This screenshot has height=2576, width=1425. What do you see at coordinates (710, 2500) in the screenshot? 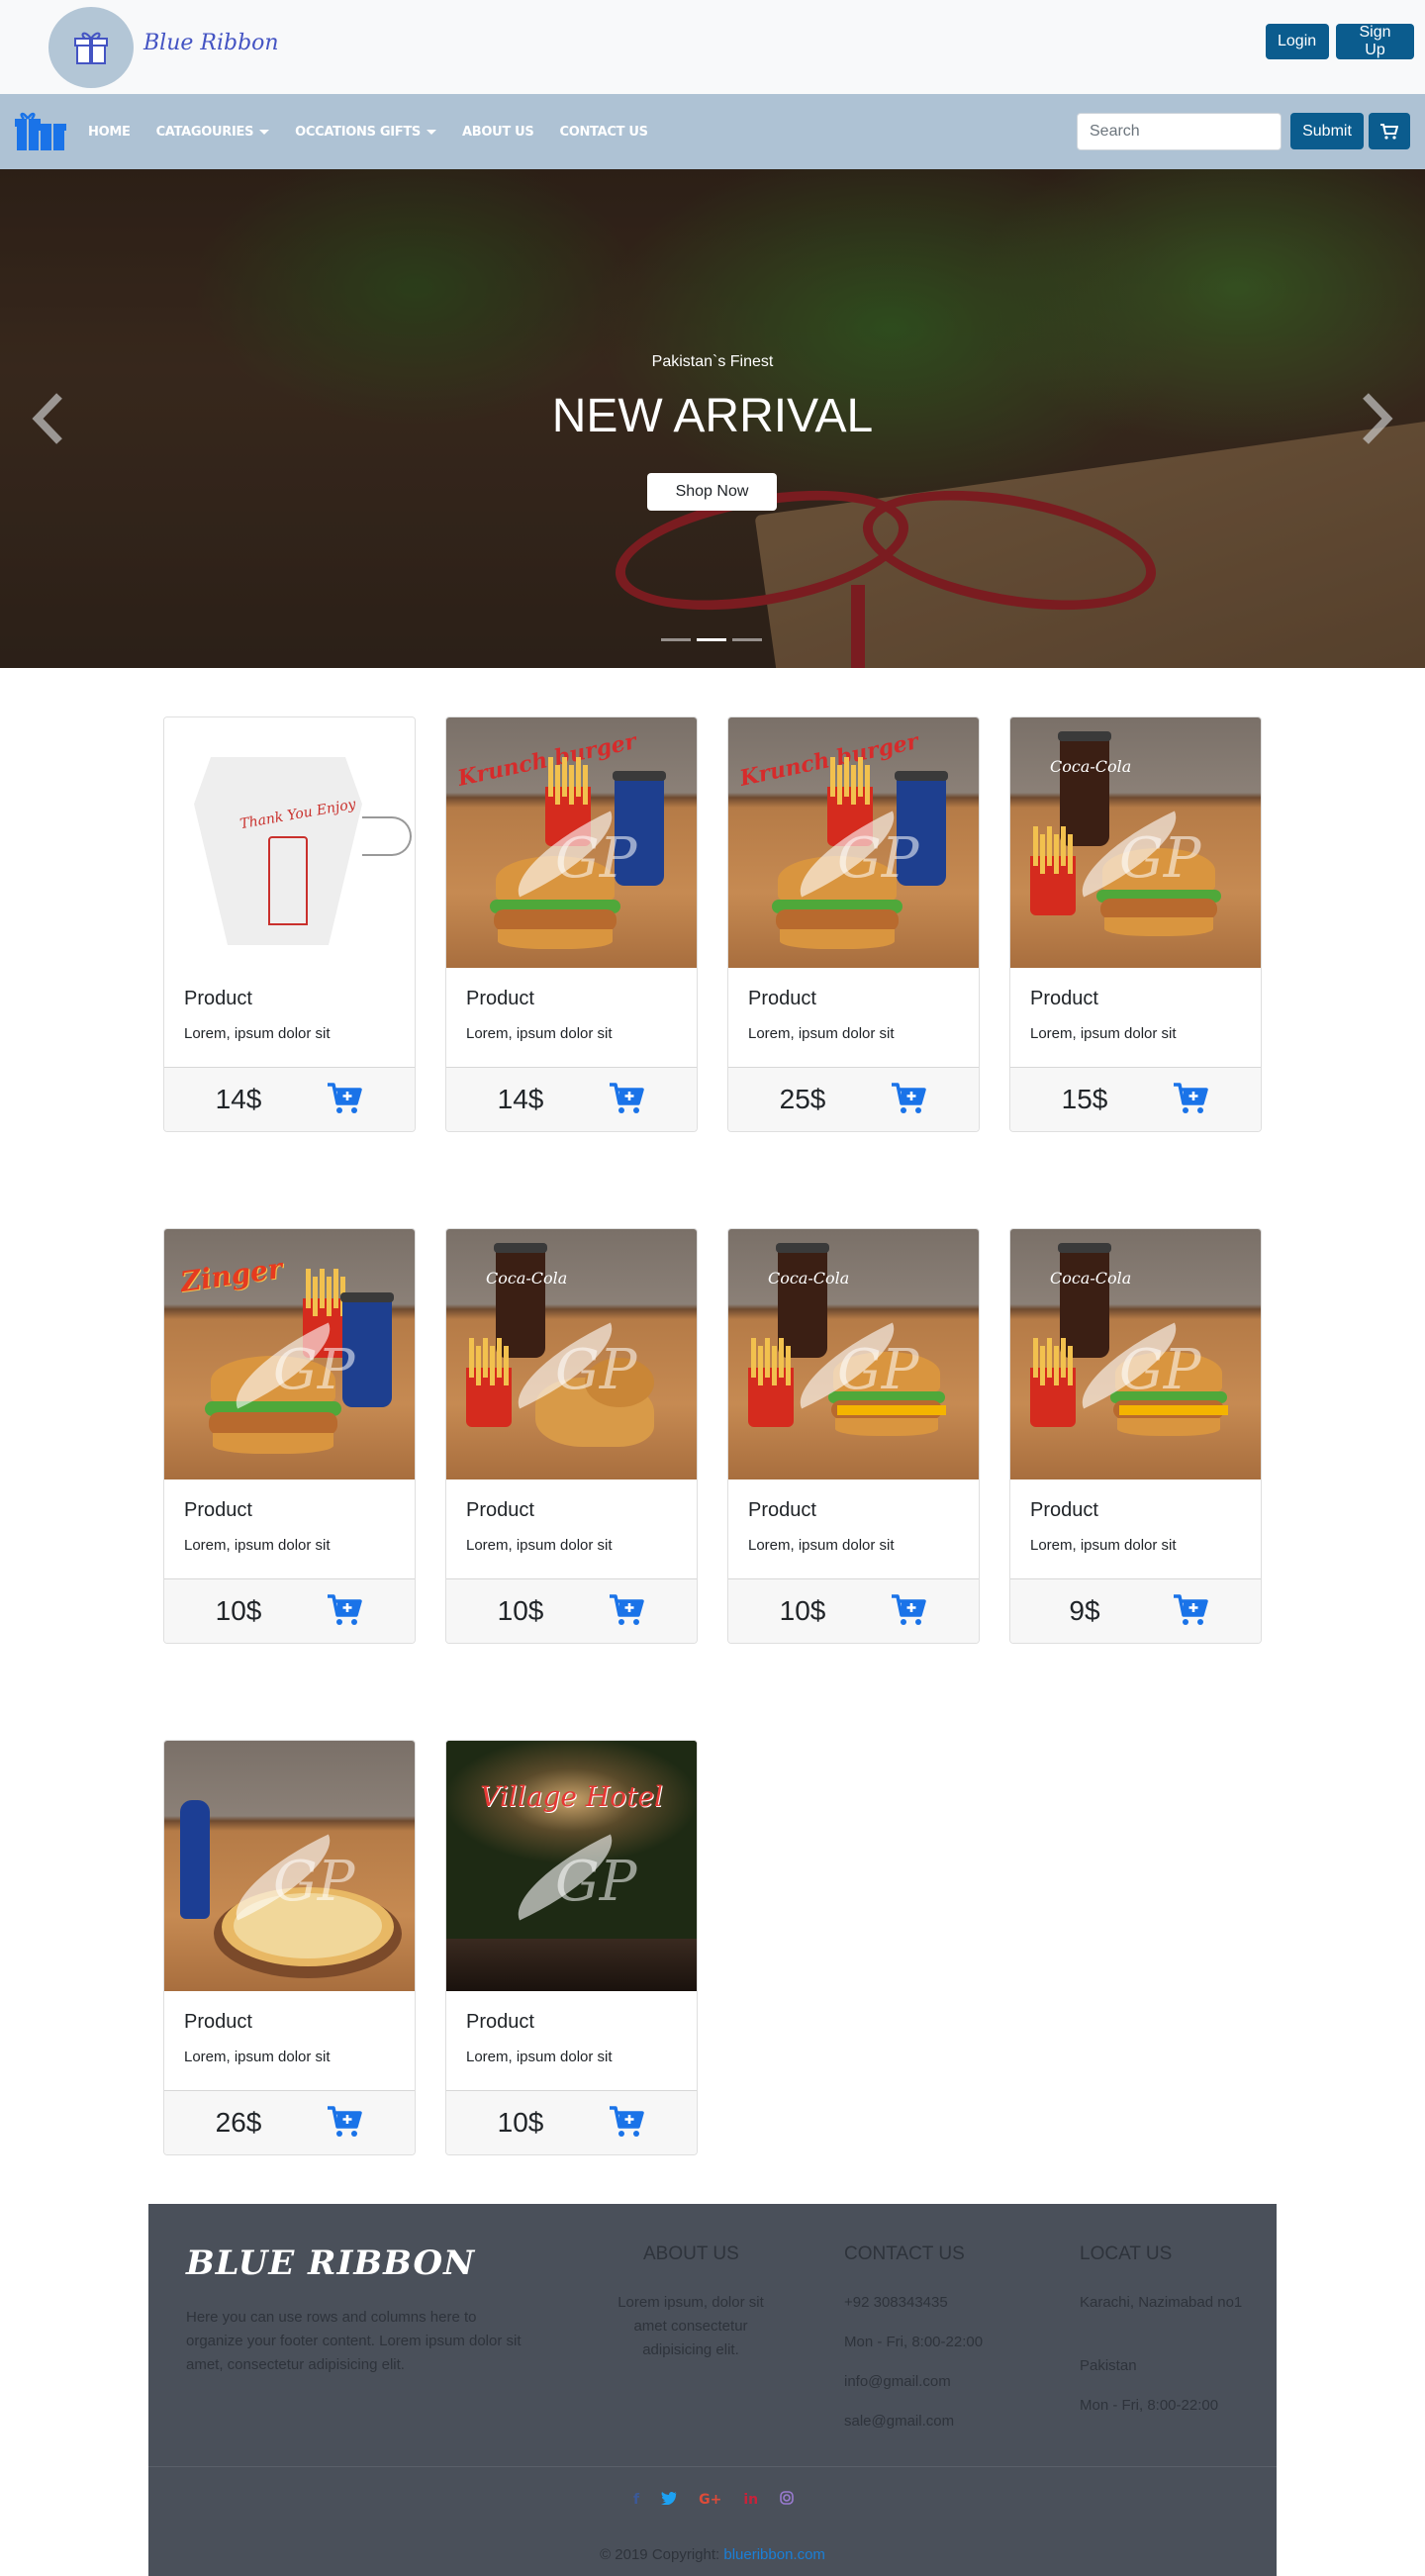
I see `google-plus-icon: G+` at bounding box center [710, 2500].